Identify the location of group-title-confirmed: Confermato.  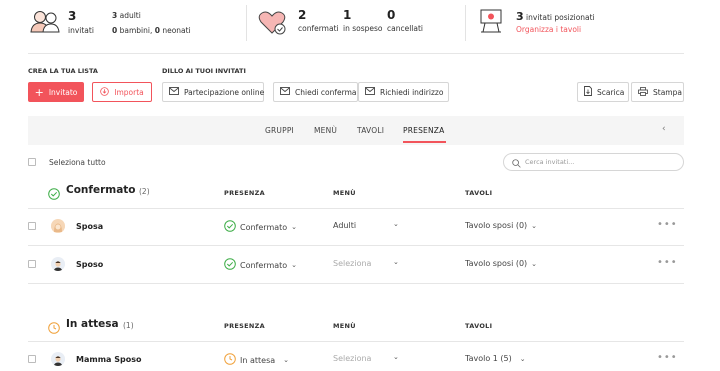
(101, 190).